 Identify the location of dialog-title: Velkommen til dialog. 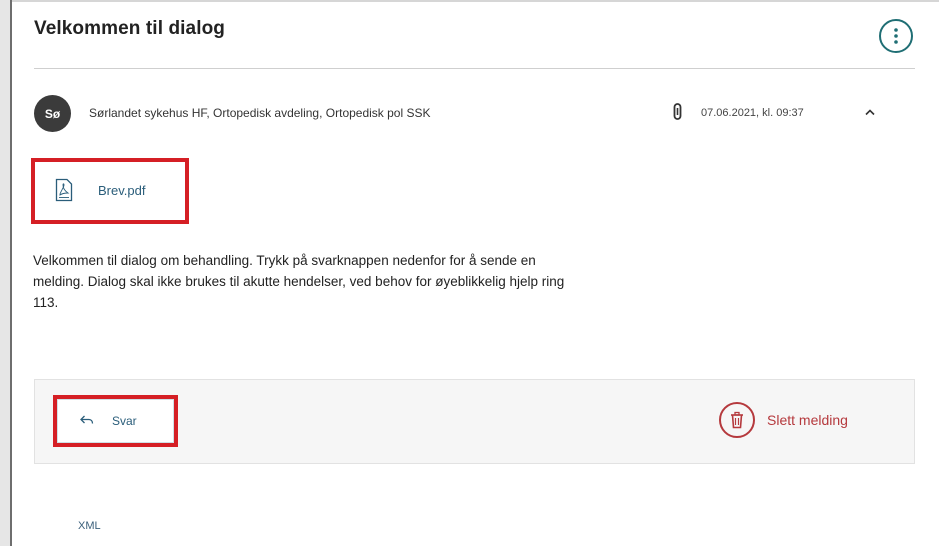
(129, 28).